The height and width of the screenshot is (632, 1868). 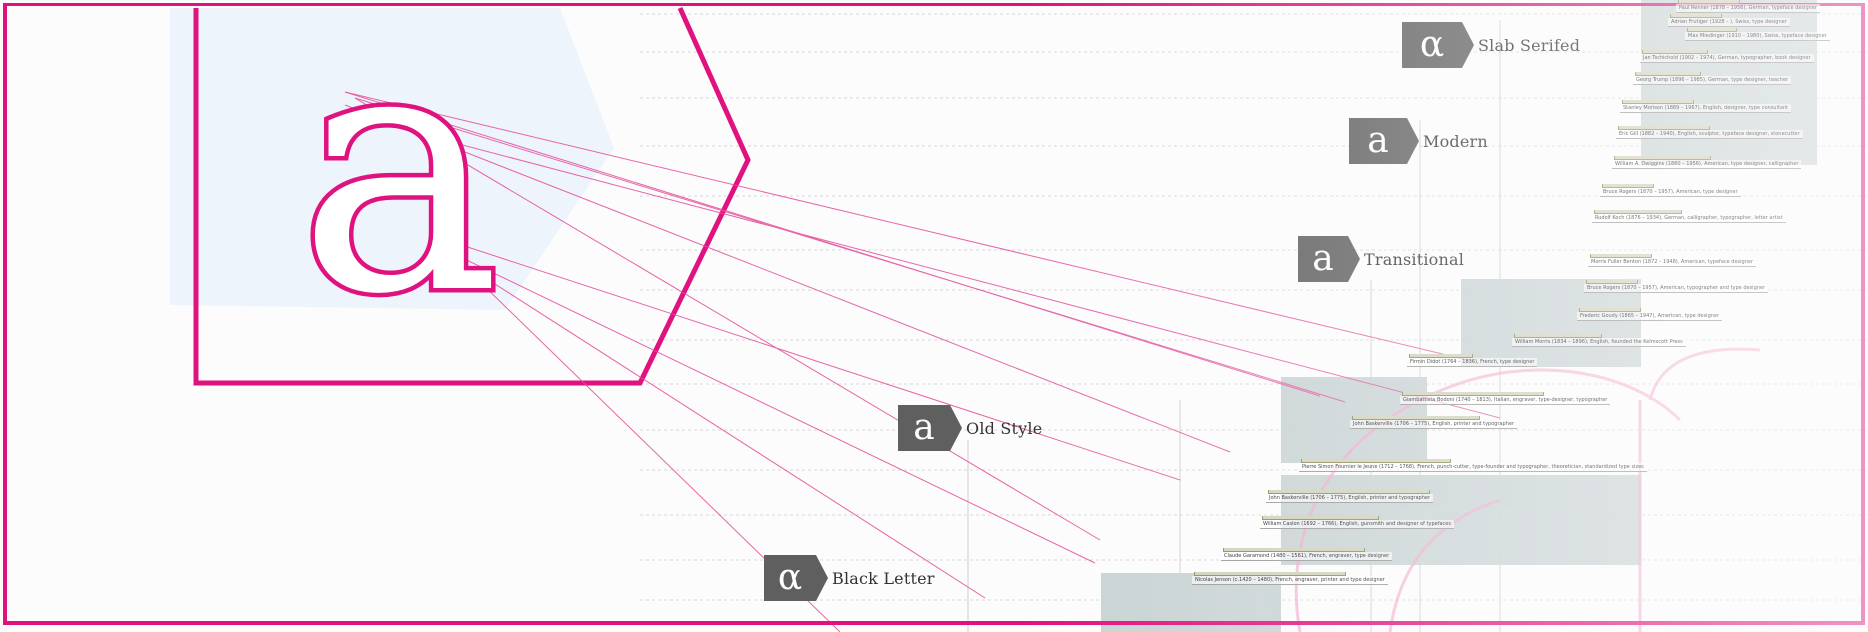 I want to click on category-modern: a Modern, so click(x=1418, y=141).